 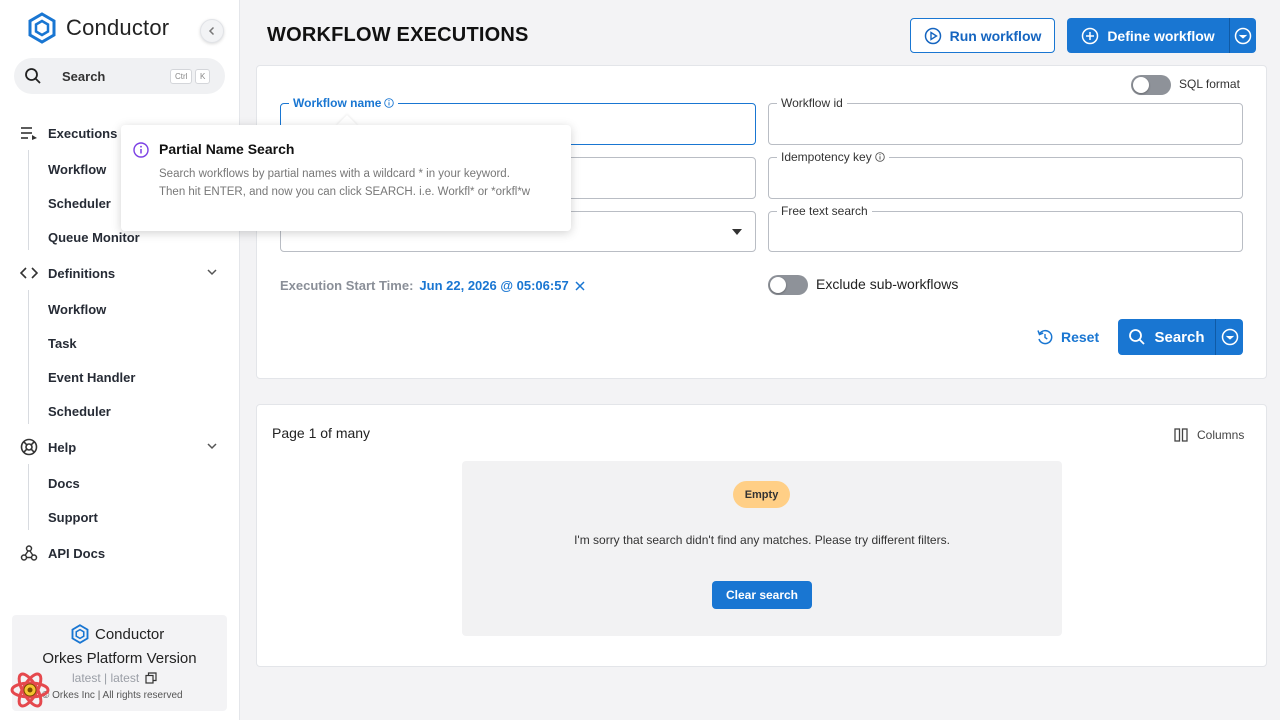 What do you see at coordinates (29, 273) in the screenshot?
I see `code-icon` at bounding box center [29, 273].